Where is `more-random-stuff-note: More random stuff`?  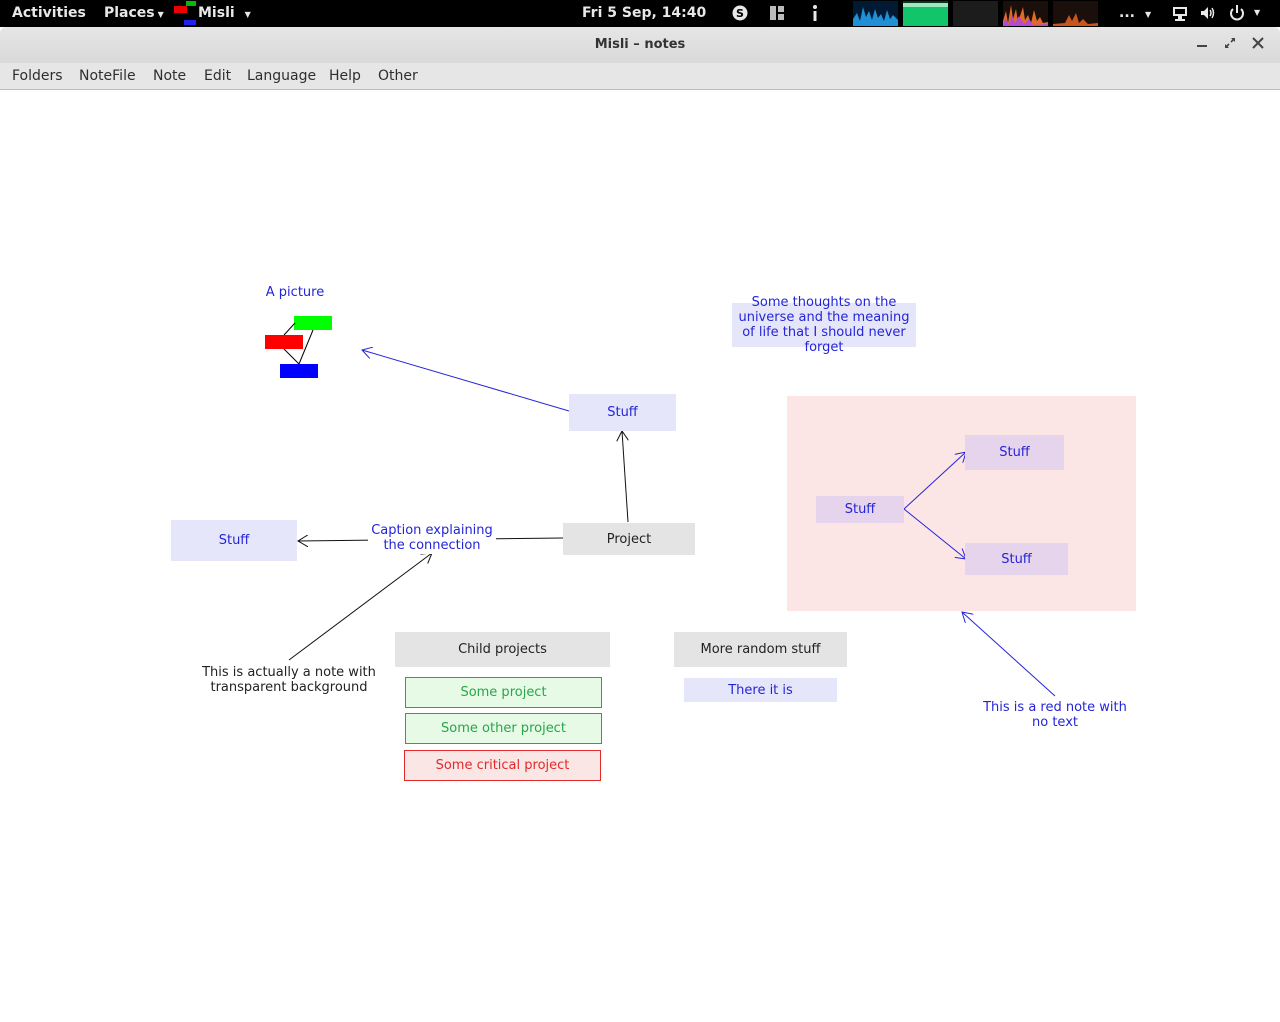 more-random-stuff-note: More random stuff is located at coordinates (760, 649).